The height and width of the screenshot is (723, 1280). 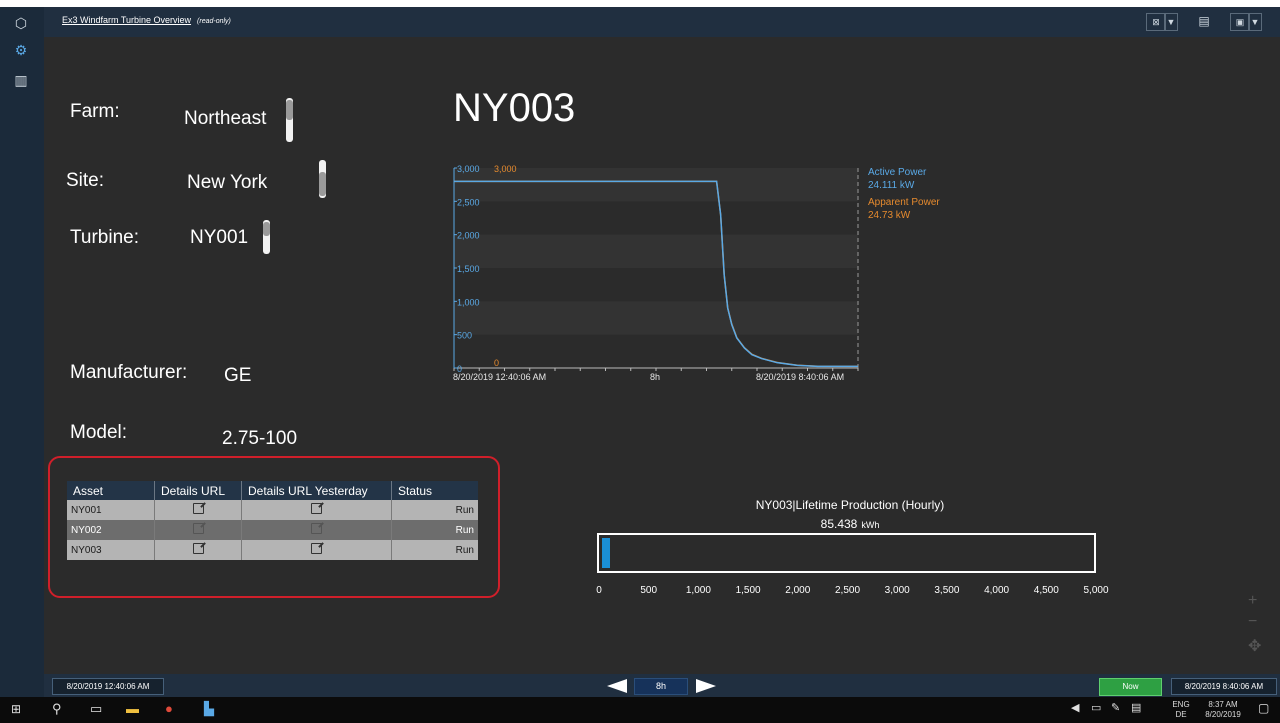 What do you see at coordinates (468, 302) in the screenshot?
I see `y-tick-label: 1,000` at bounding box center [468, 302].